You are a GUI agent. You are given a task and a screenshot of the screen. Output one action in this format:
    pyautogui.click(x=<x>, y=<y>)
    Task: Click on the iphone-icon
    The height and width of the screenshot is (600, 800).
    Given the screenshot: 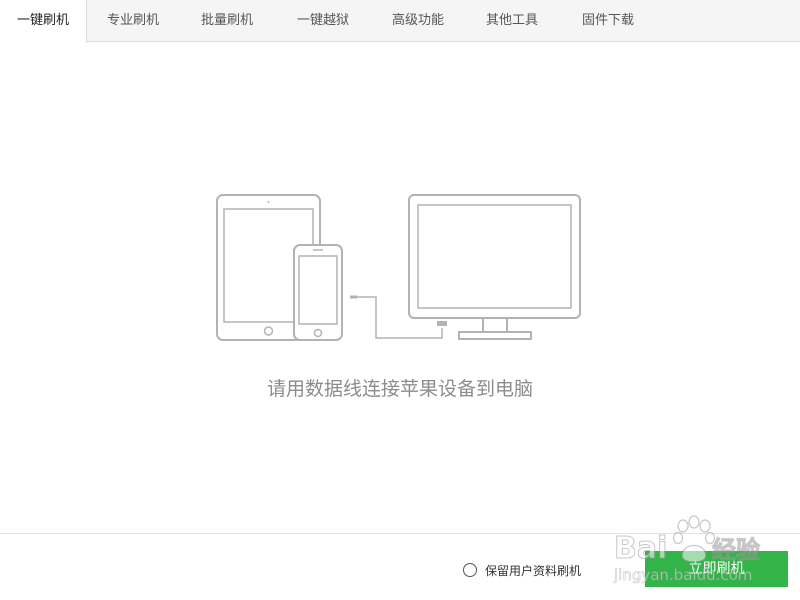 What is the action you would take?
    pyautogui.click(x=318, y=292)
    